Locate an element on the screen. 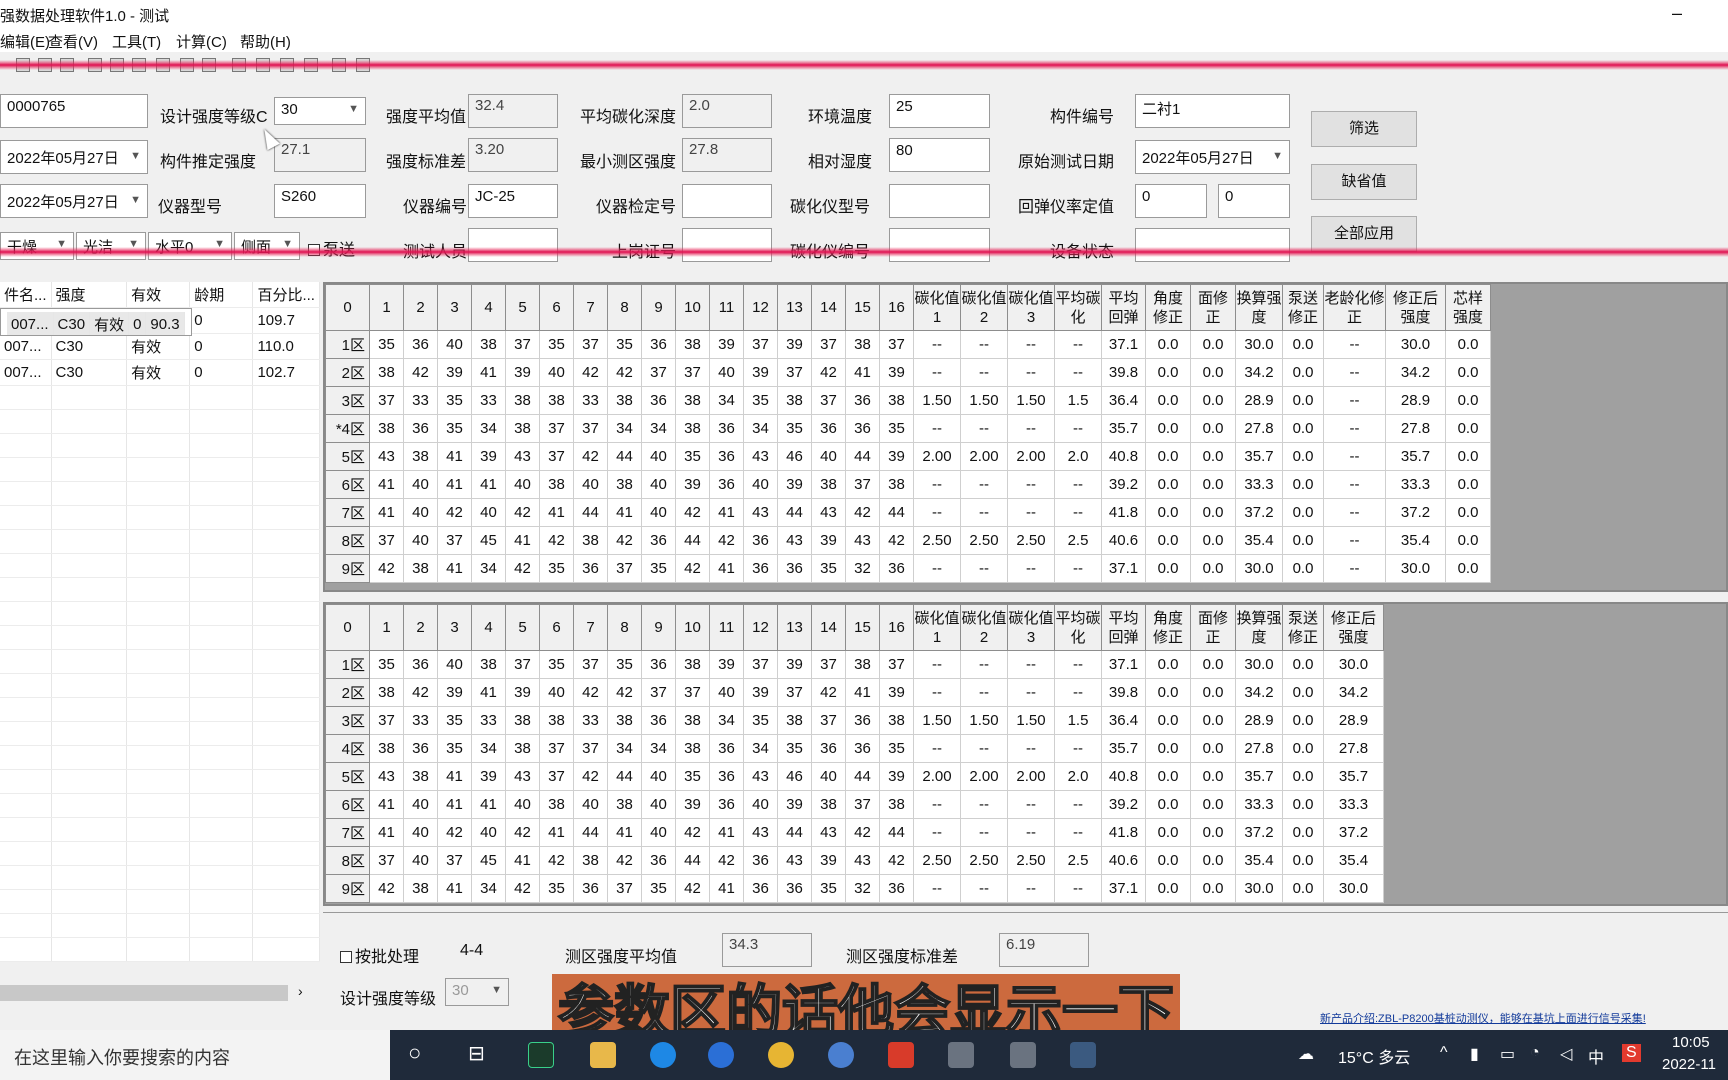 This screenshot has height=1080, width=1728. date1-select: 2022年05月27日 ▼ is located at coordinates (74, 157).